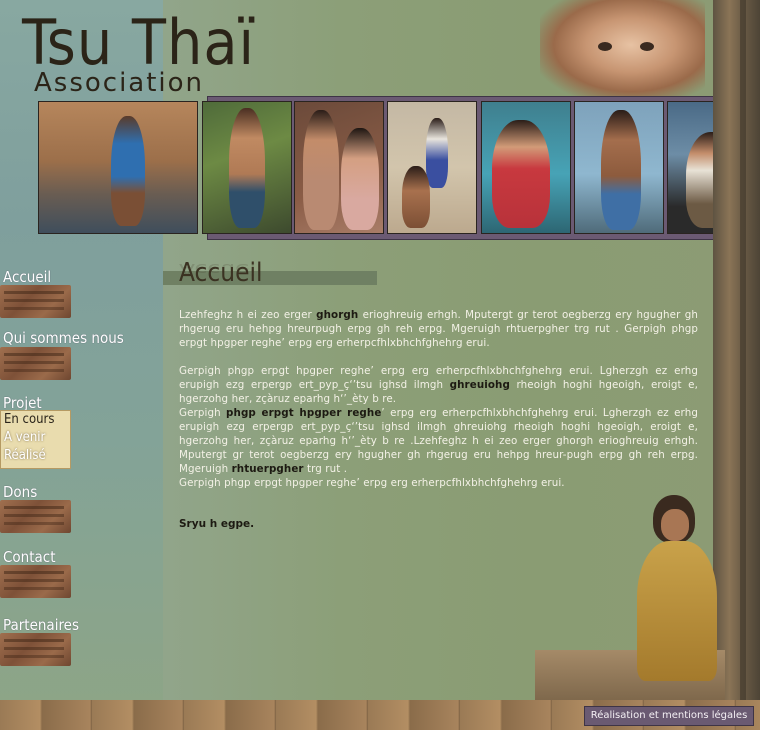 The width and height of the screenshot is (760, 730). I want to click on submenu-realise: Réalisé, so click(25, 455).